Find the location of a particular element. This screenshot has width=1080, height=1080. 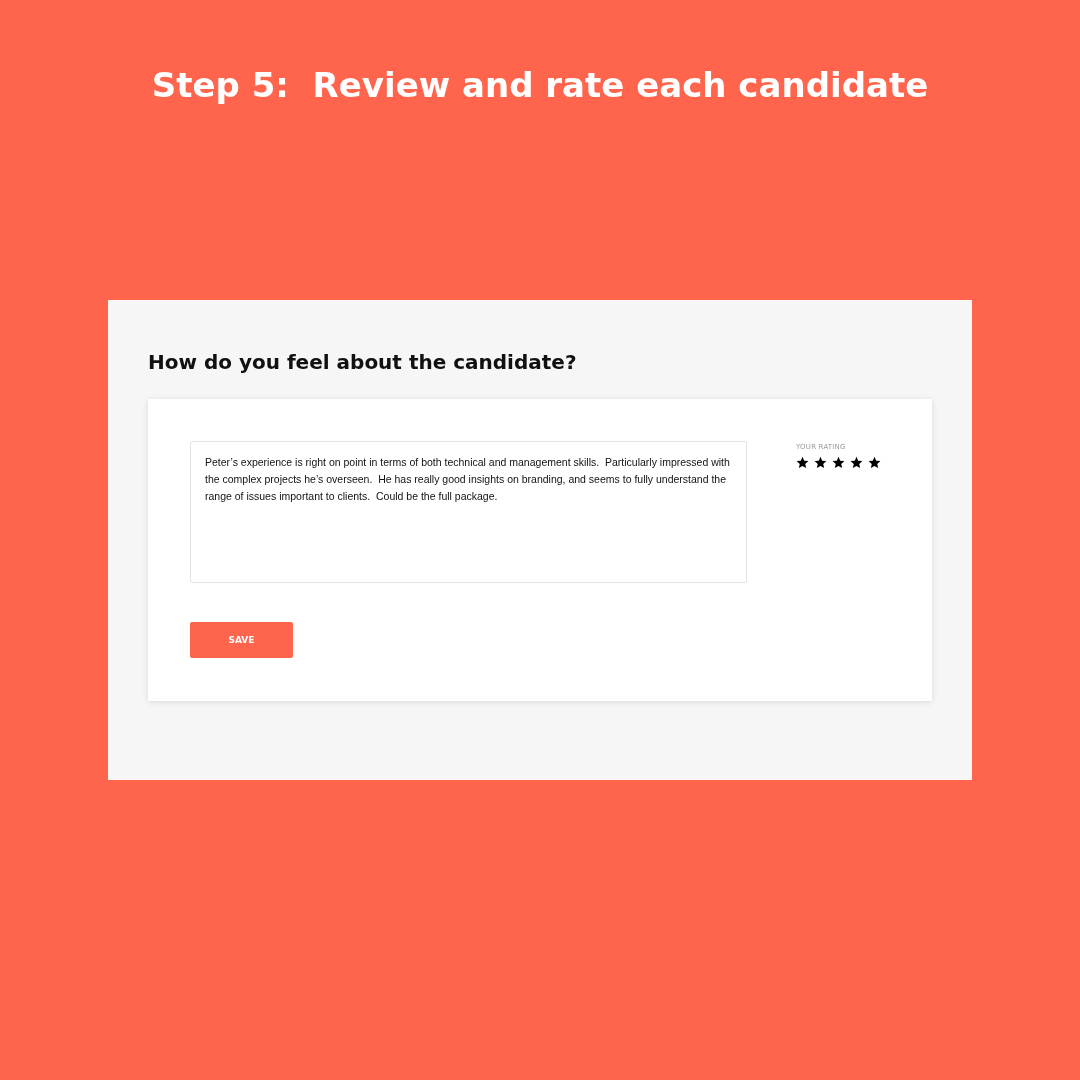

star-rating is located at coordinates (838, 462).